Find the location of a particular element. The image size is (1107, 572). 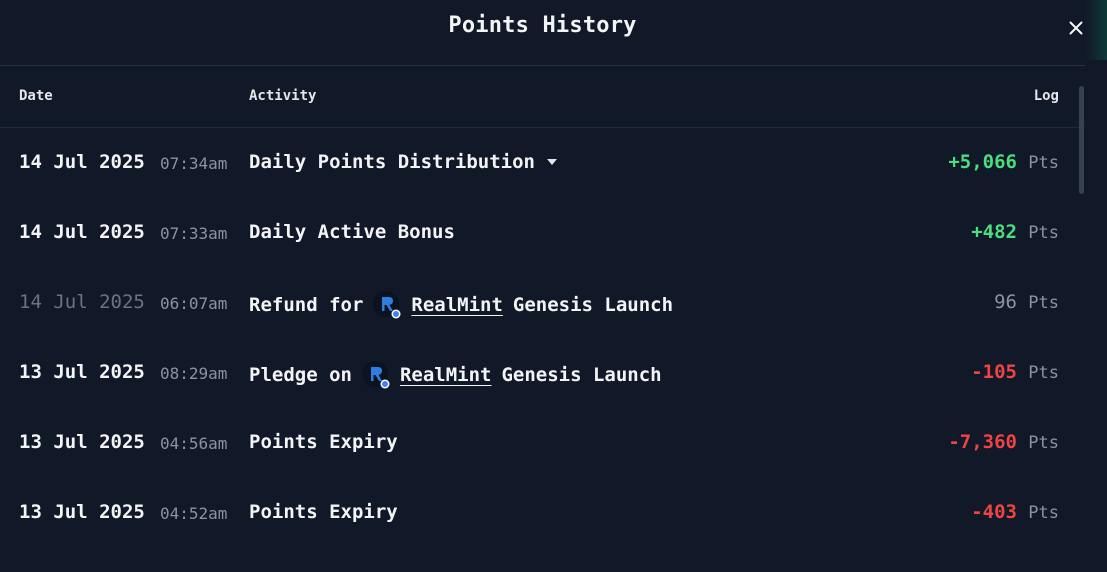

close-icon is located at coordinates (1076, 28).